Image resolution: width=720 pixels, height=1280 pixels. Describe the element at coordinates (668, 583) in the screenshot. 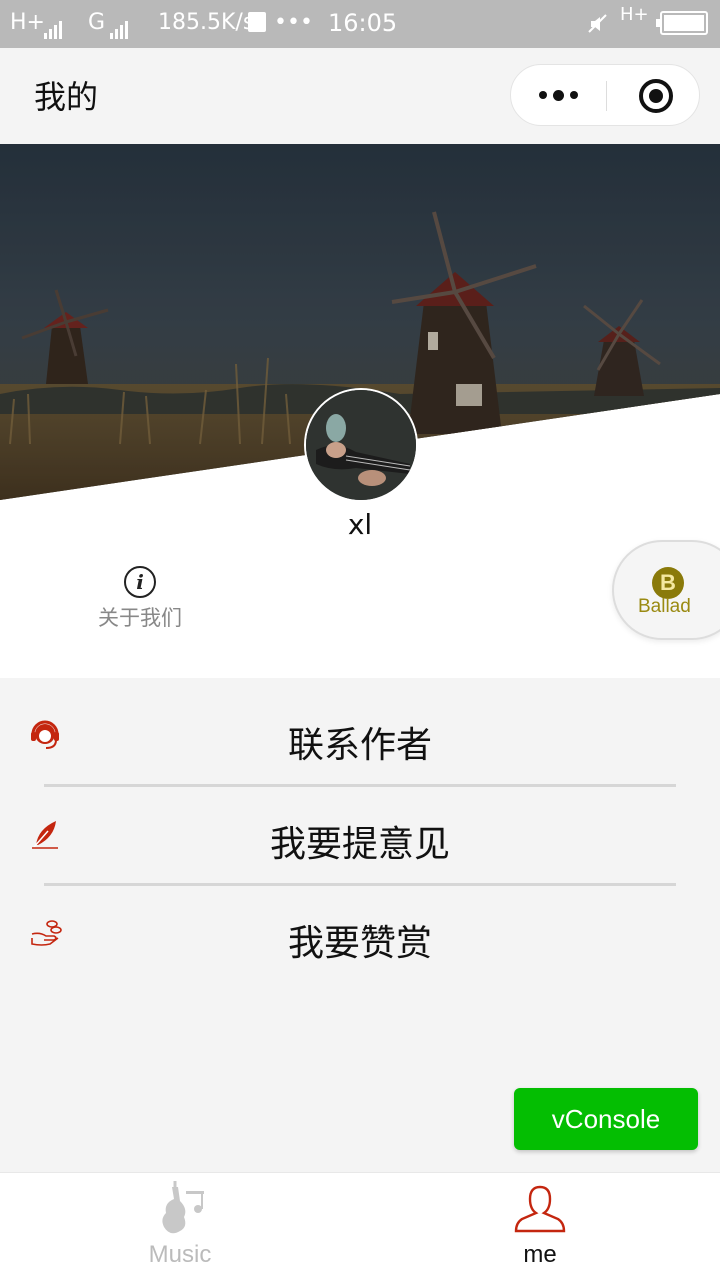

I see `ballad-logo-icon: B` at that location.